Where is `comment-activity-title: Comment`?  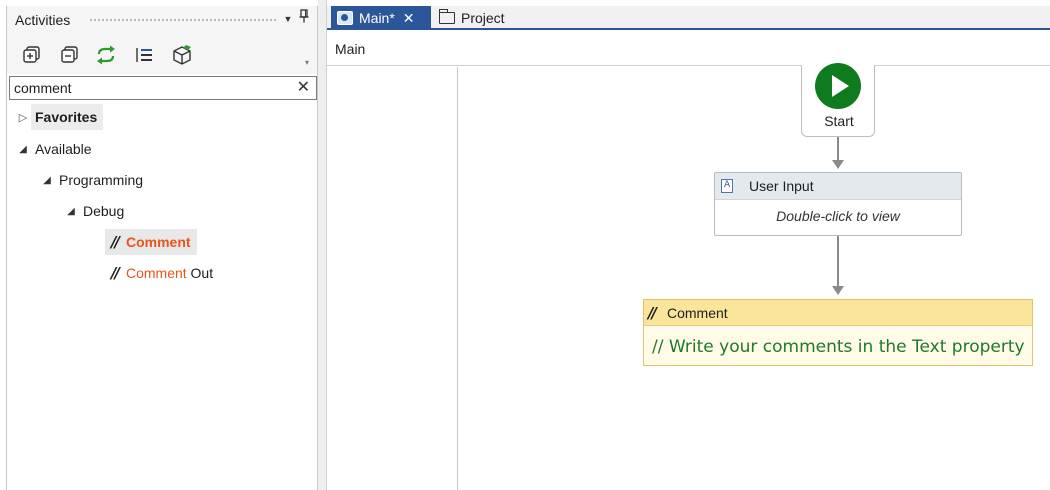
comment-activity-title: Comment is located at coordinates (697, 312).